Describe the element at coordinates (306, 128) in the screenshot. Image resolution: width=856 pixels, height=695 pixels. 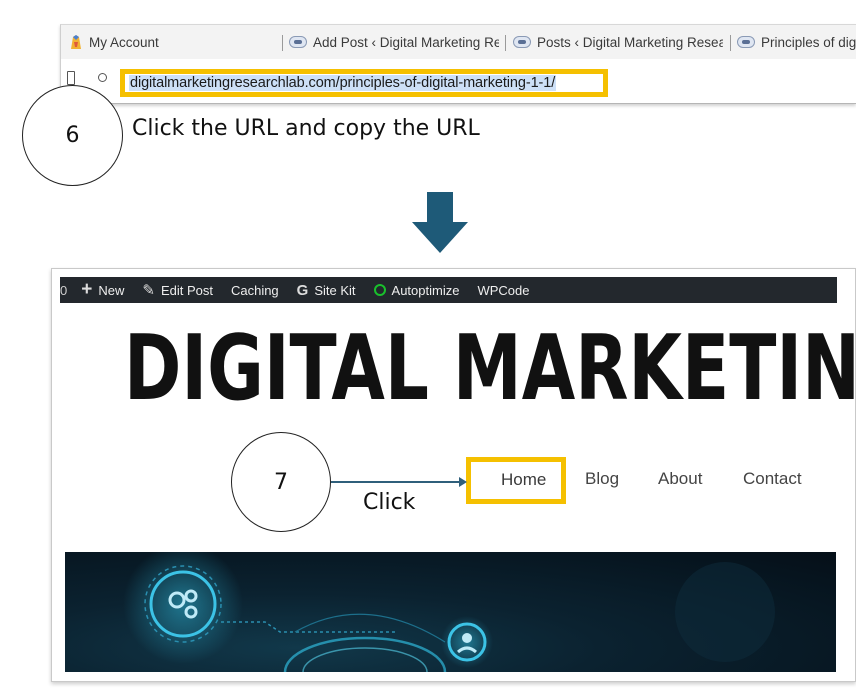
I see `step-6-instruction: Click the URL and copy the URL` at that location.